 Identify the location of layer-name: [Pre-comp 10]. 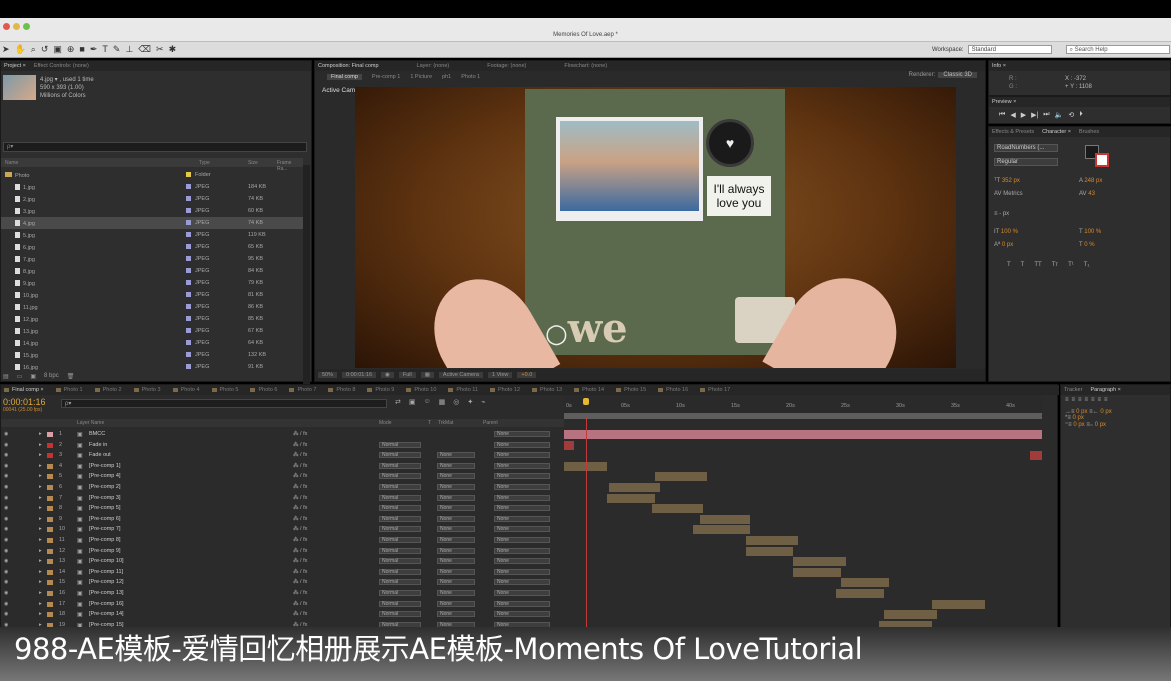
(106, 561).